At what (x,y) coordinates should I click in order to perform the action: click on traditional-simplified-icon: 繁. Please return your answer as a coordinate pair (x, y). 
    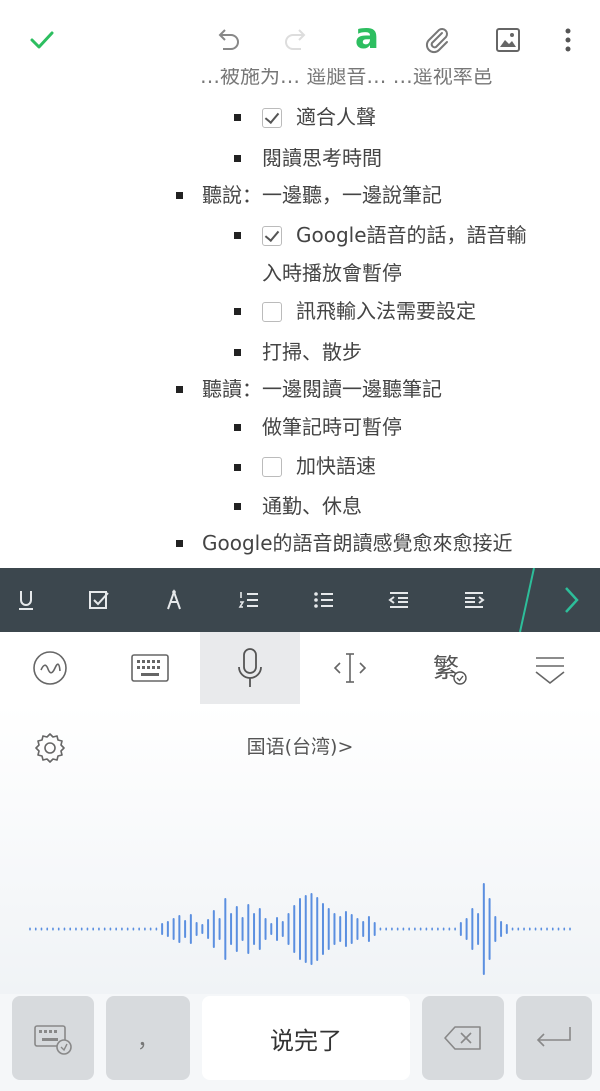
    Looking at the image, I should click on (450, 669).